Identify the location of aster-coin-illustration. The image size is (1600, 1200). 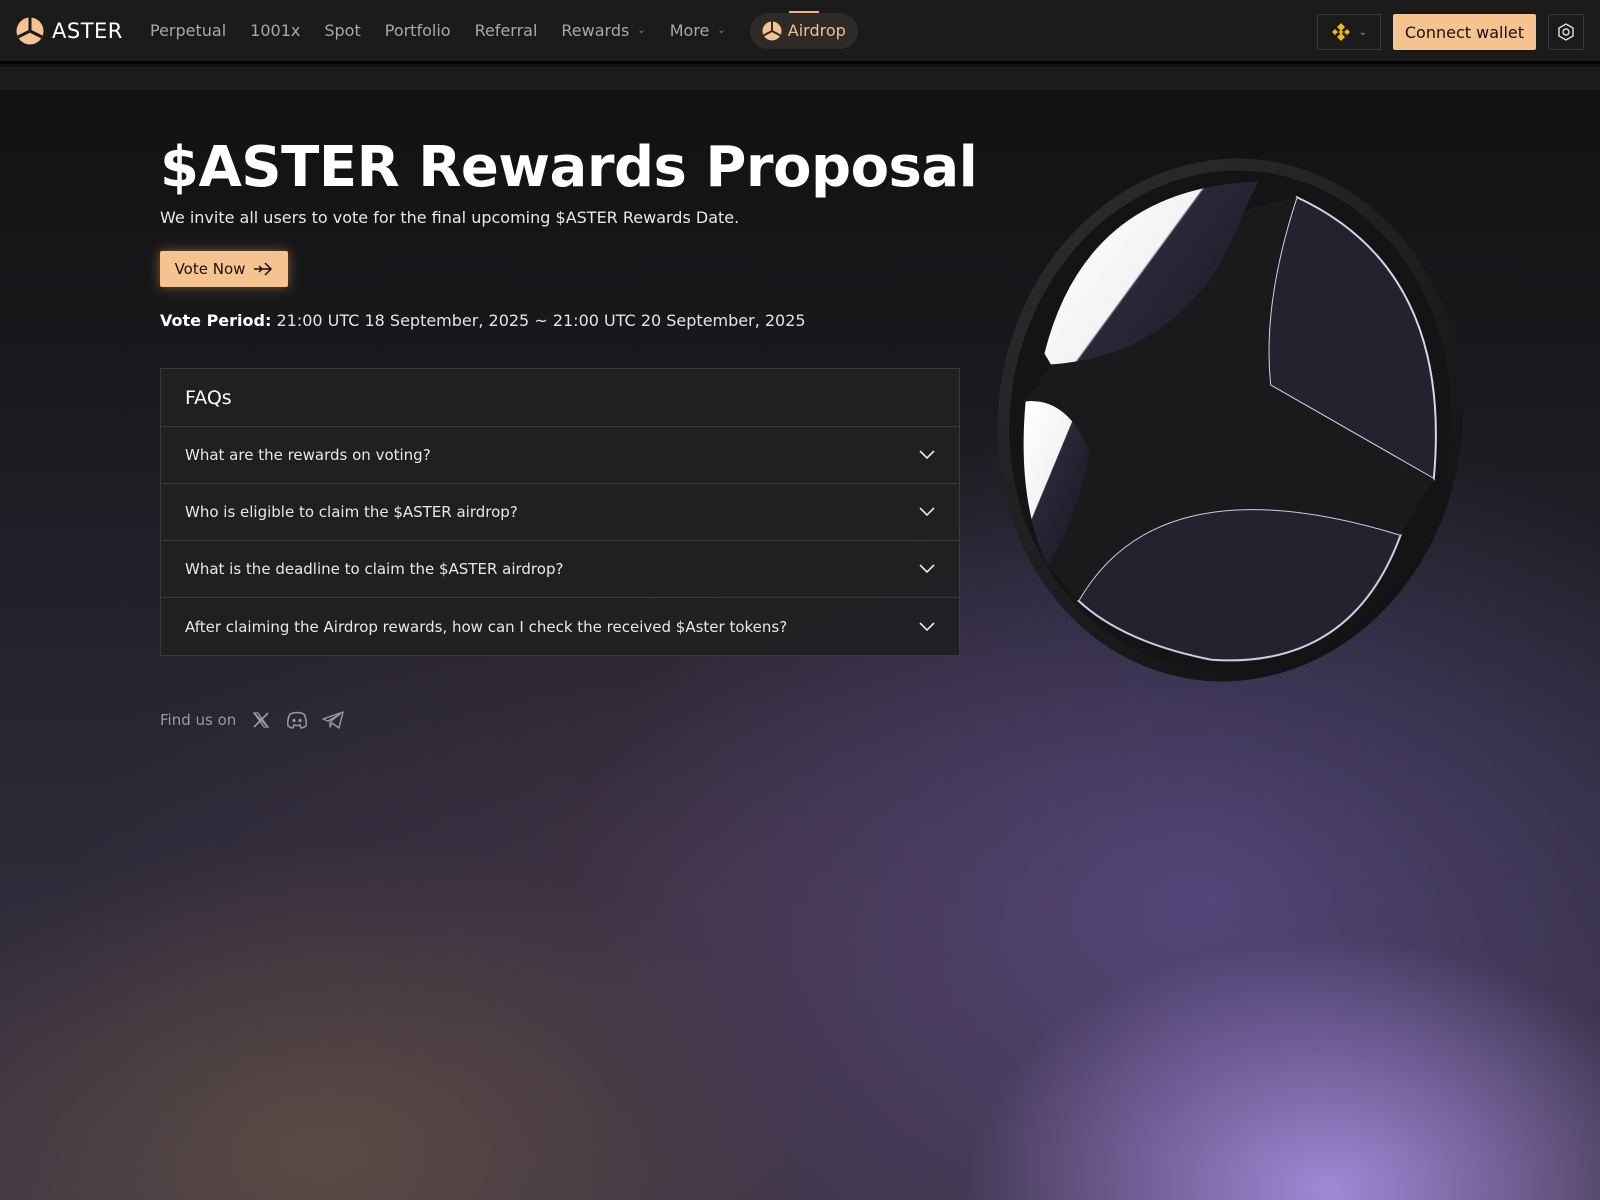
(1230, 420).